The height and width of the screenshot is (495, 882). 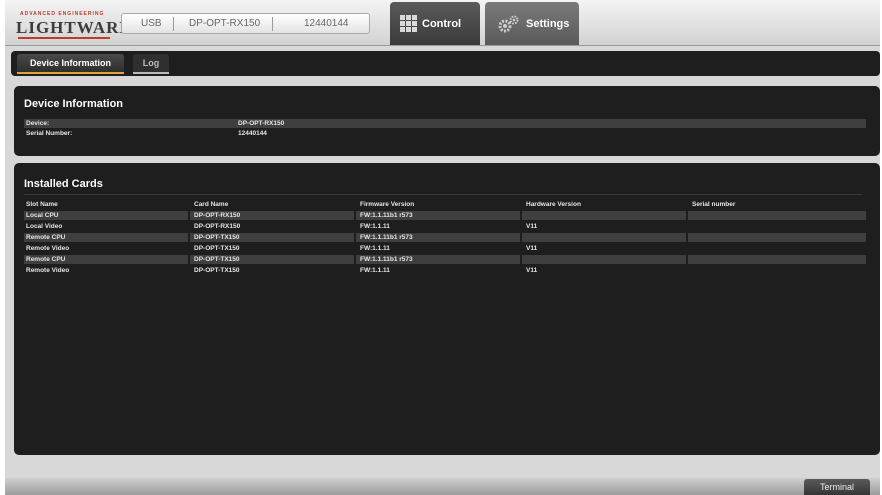 I want to click on nav-control-button: Control, so click(x=435, y=23).